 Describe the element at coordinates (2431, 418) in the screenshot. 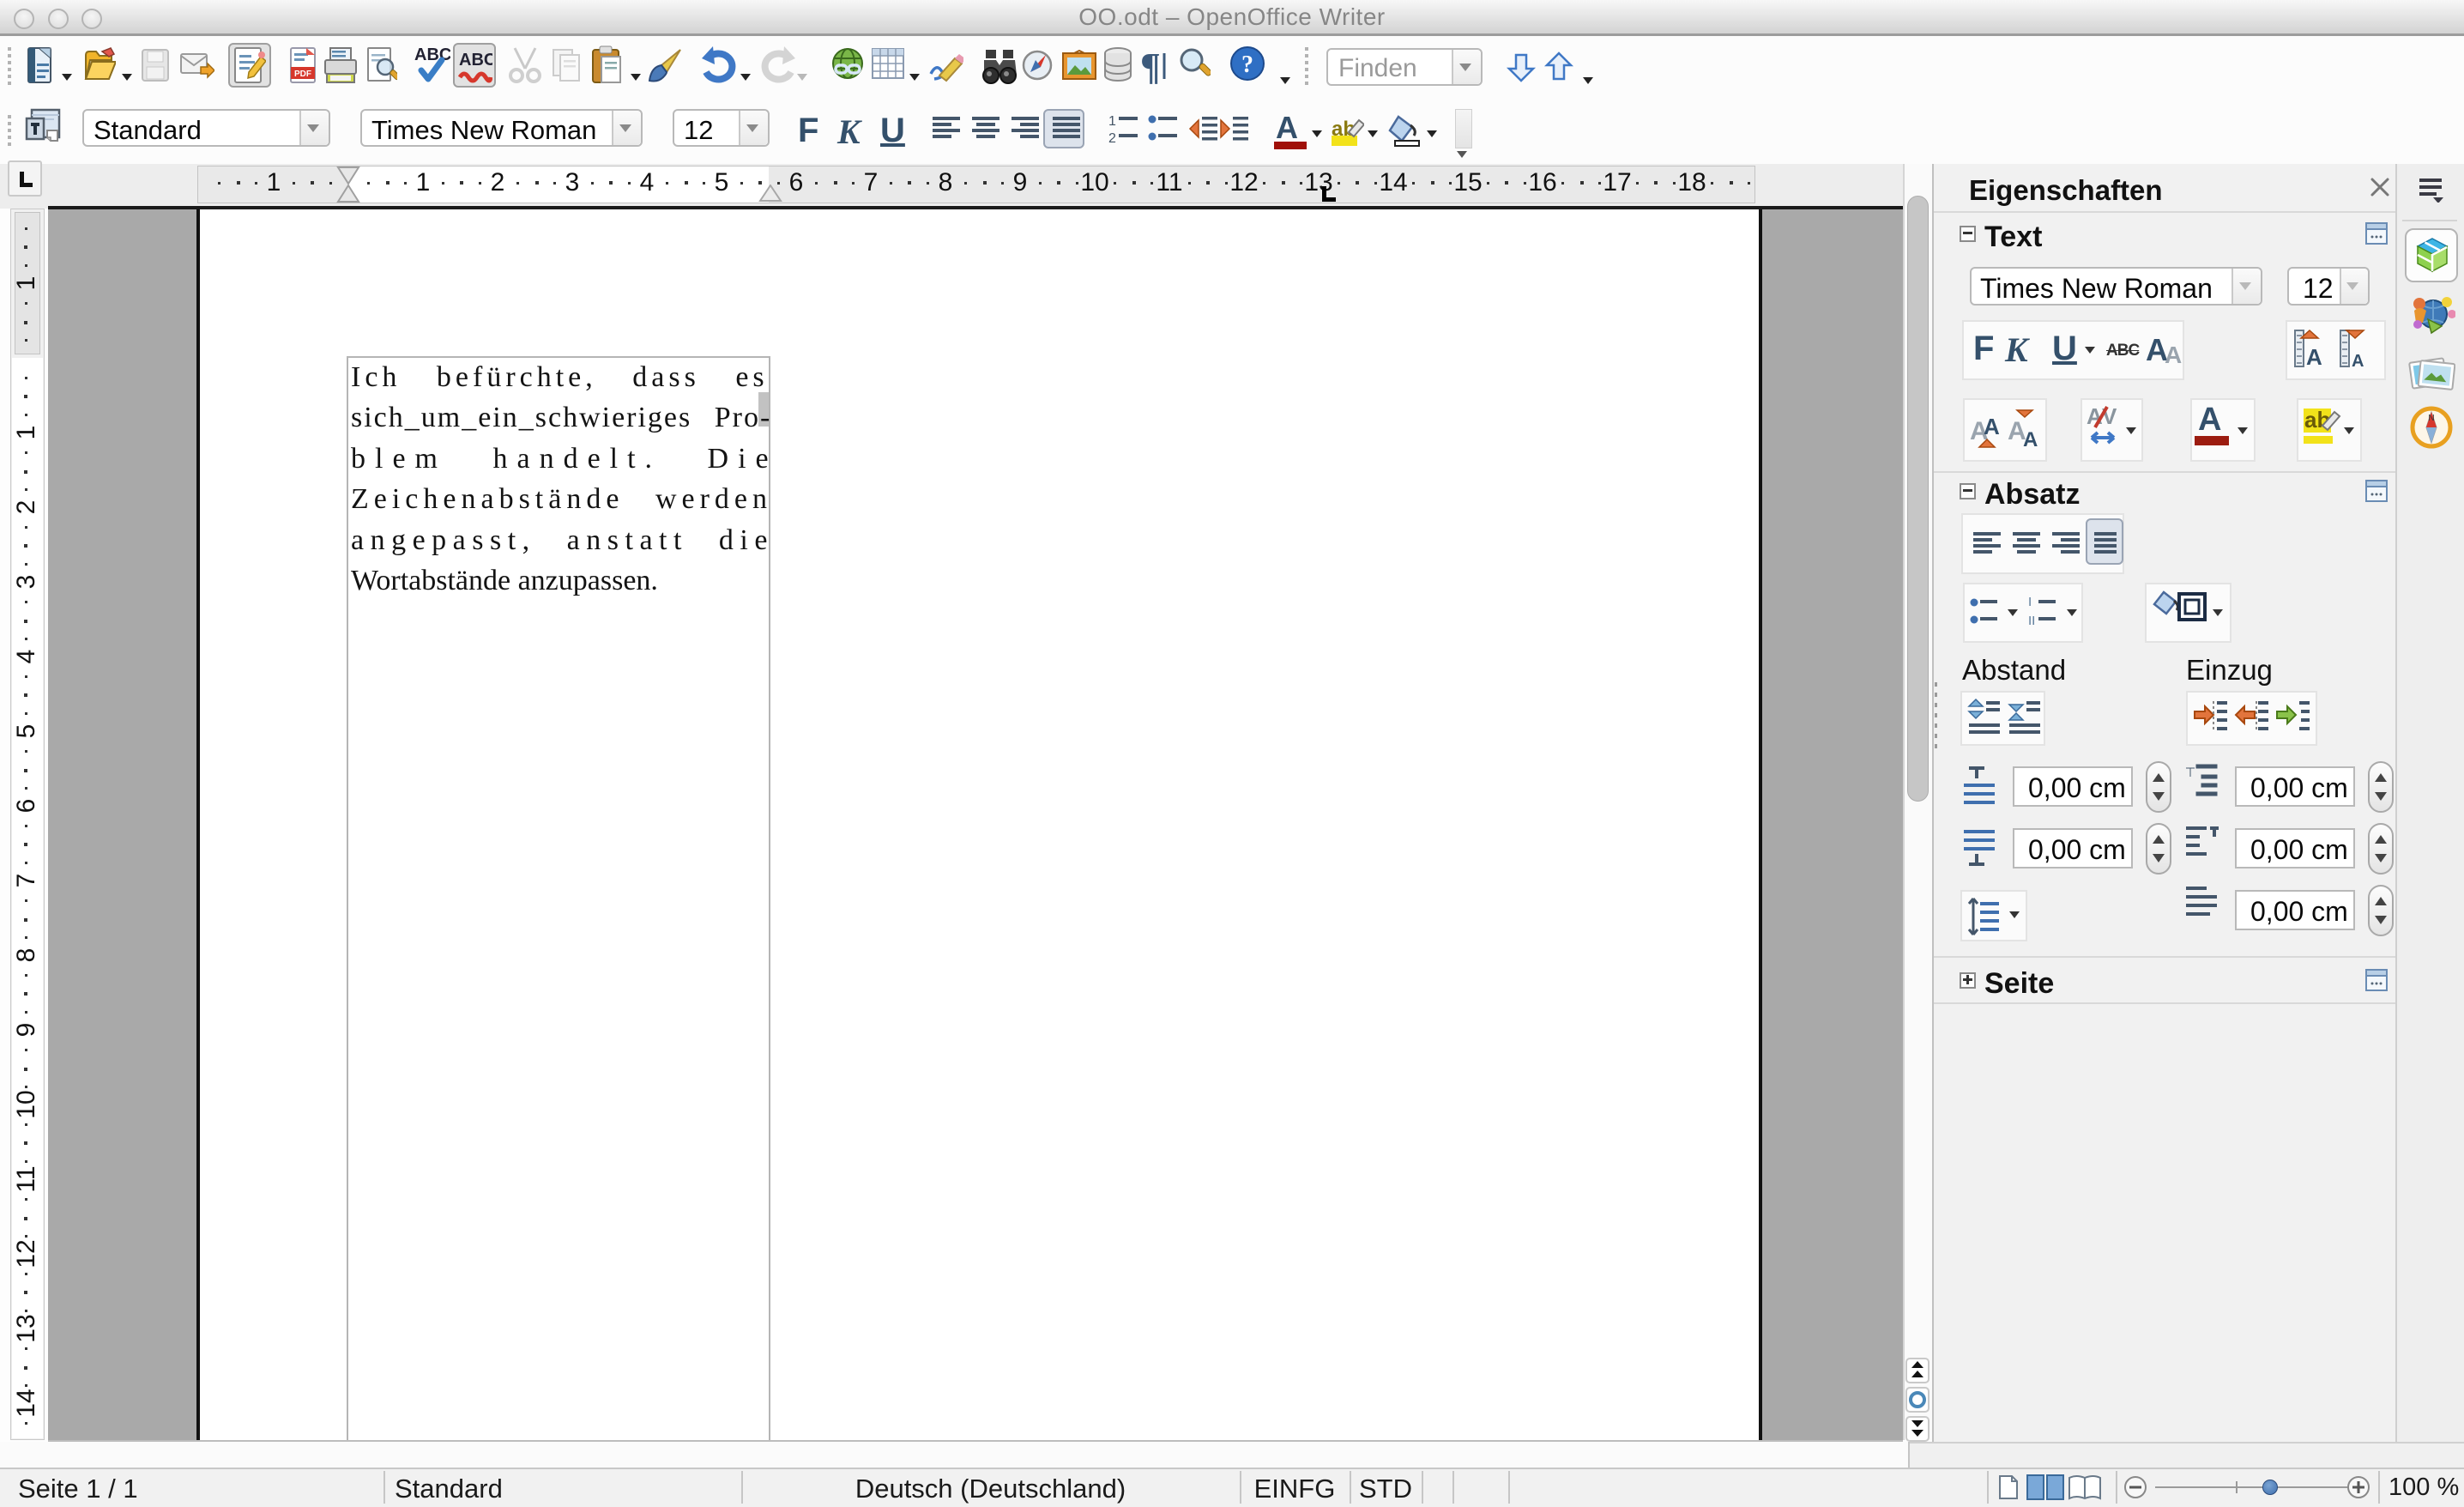

I see `svg-text: N` at that location.